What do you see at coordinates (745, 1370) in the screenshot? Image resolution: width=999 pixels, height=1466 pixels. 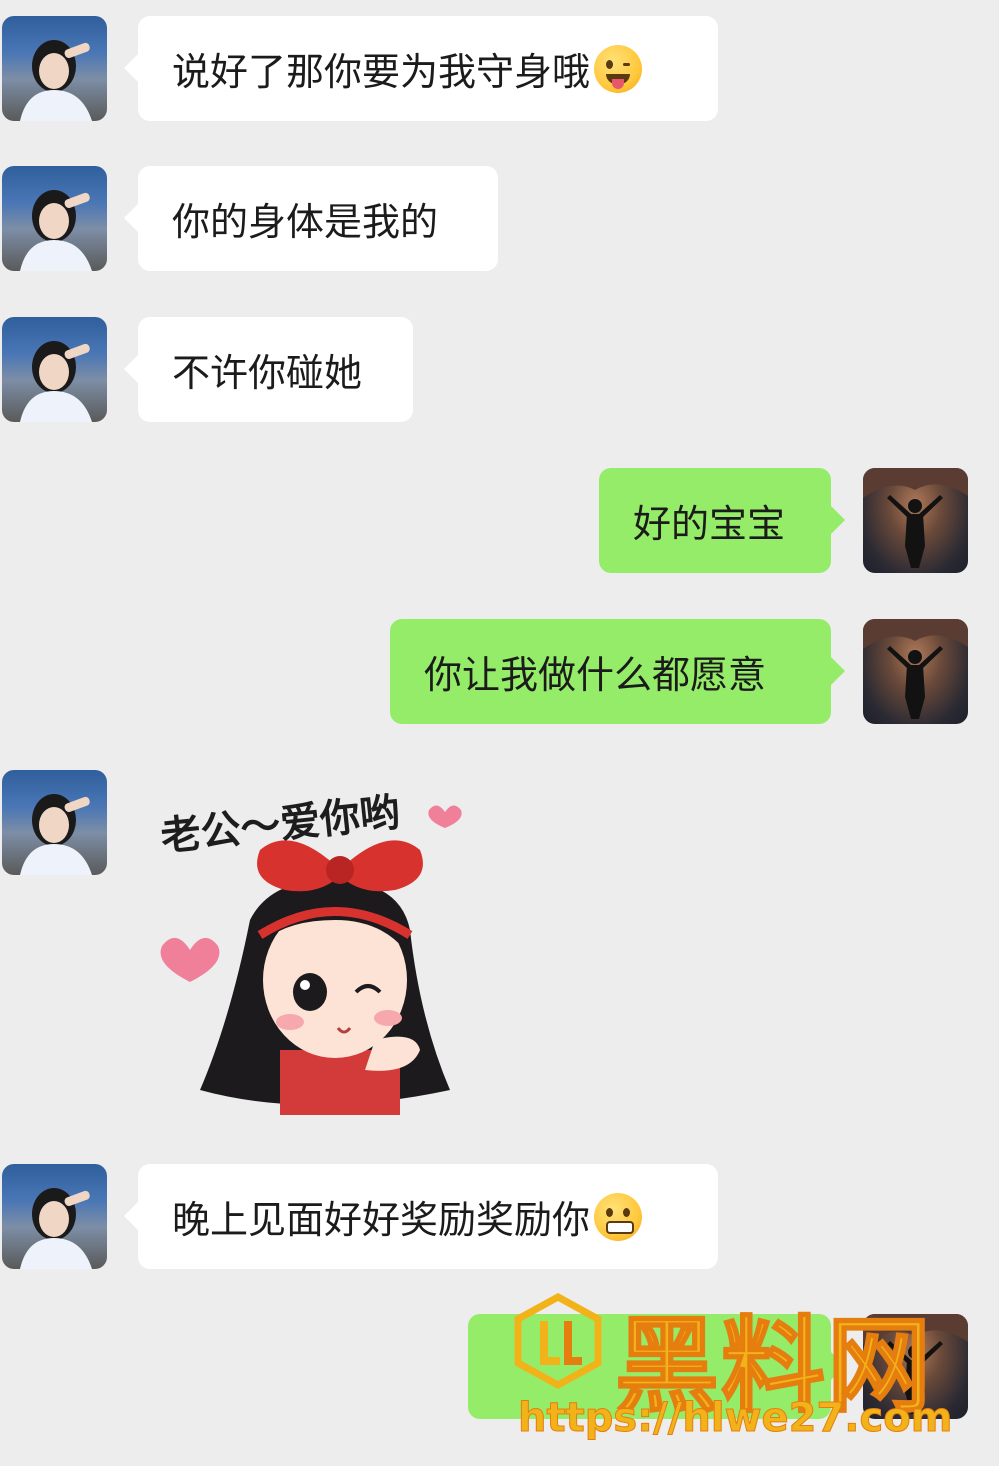 I see `watermark: 黑料网 https://hlwe27.com` at bounding box center [745, 1370].